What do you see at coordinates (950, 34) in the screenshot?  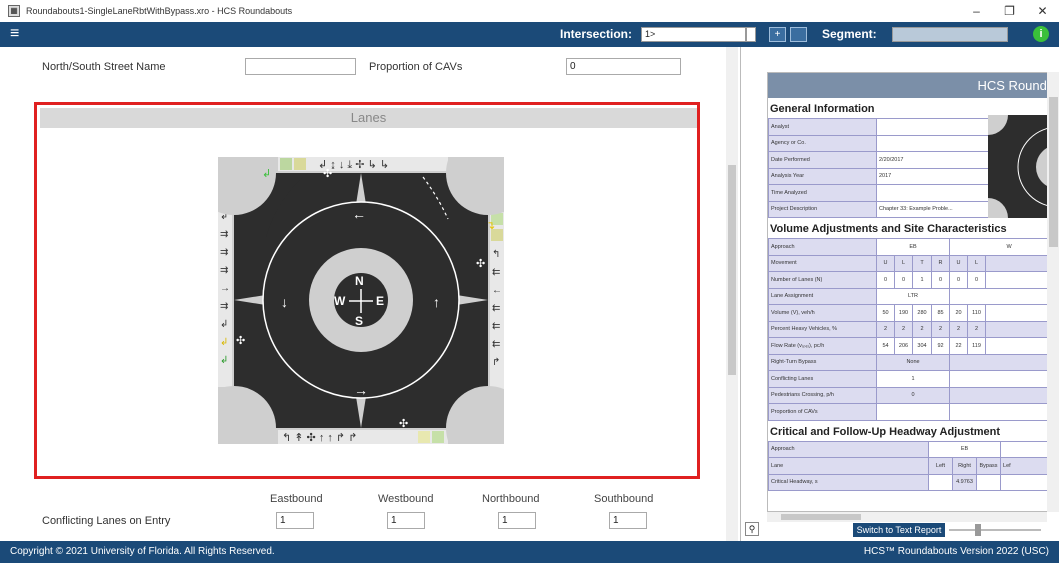 I see `segment-select` at bounding box center [950, 34].